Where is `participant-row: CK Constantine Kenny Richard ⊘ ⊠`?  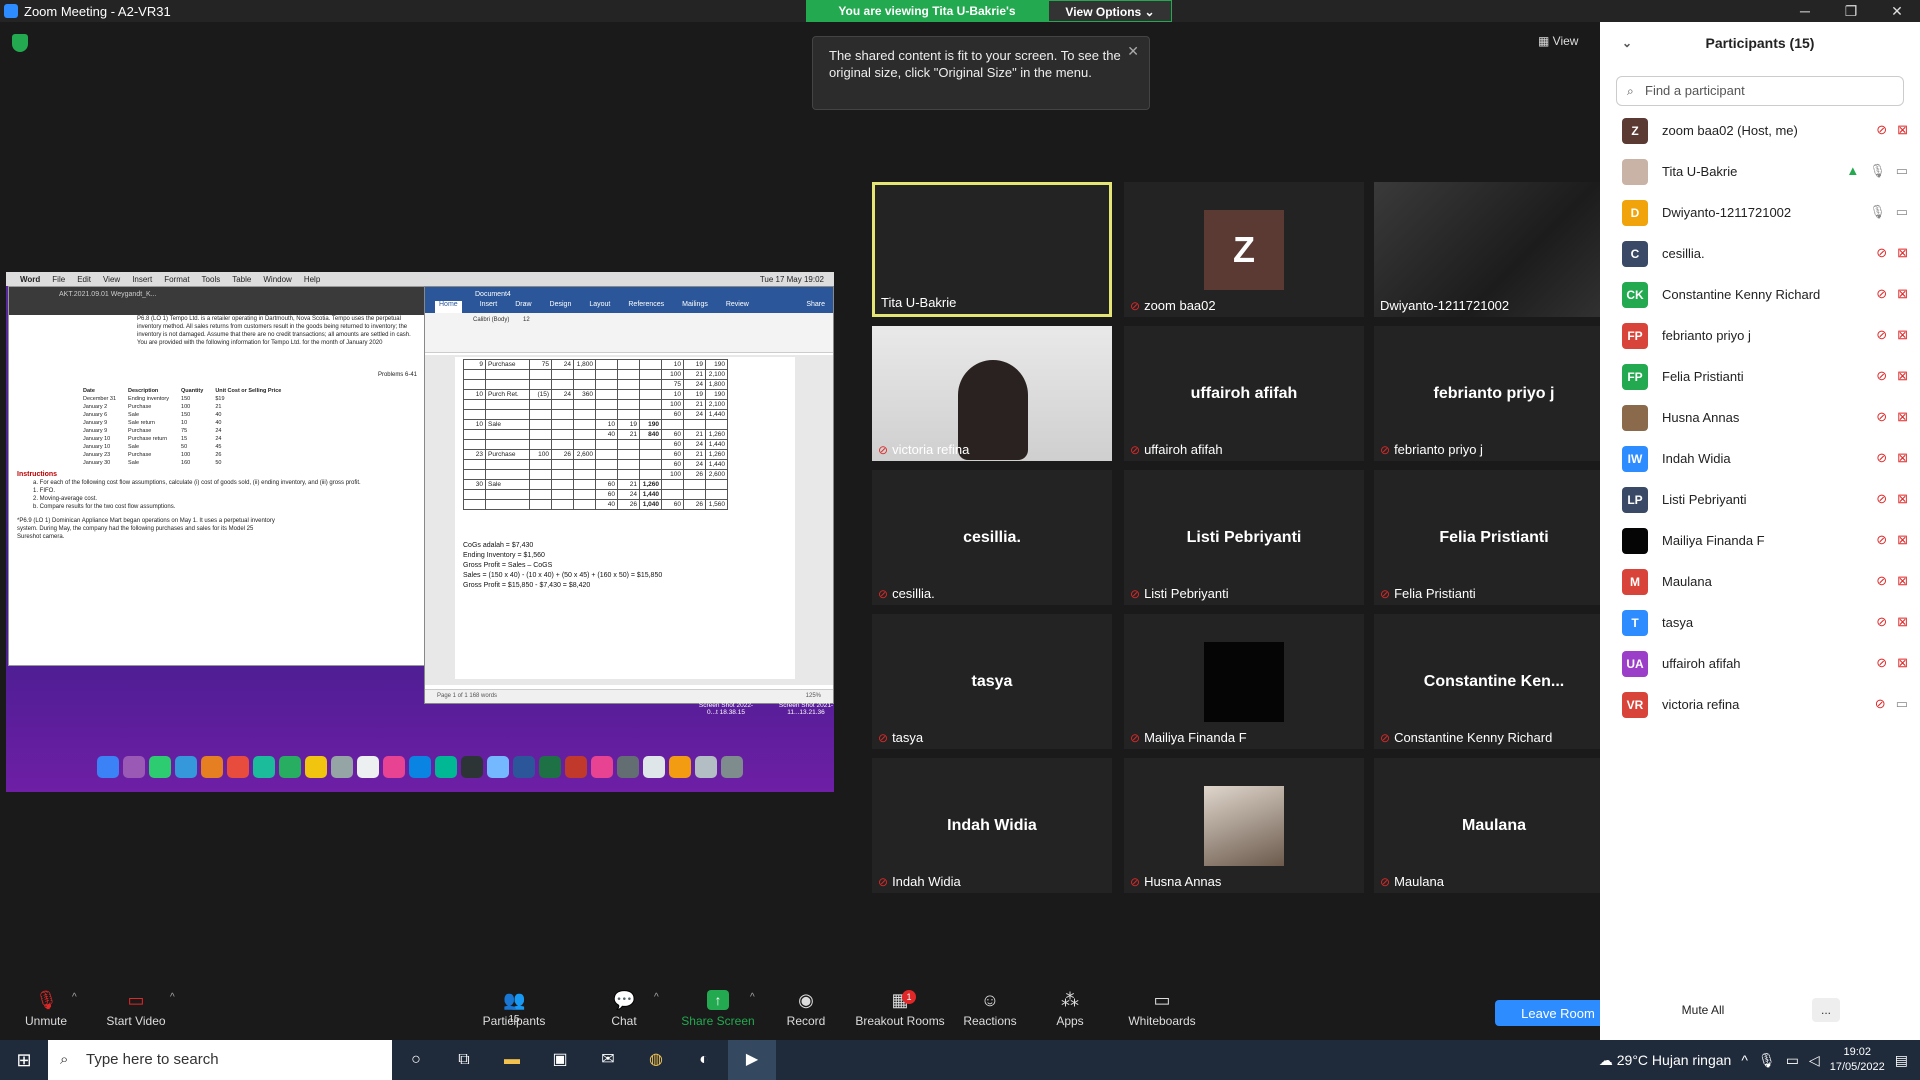 participant-row: CK Constantine Kenny Richard ⊘ ⊠ is located at coordinates (1760, 294).